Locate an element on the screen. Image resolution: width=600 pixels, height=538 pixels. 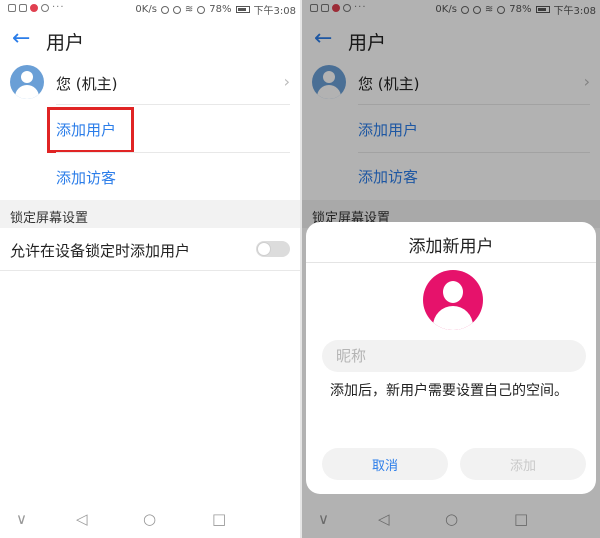
status-bar: ··· 0K/s ≋ 78% 下午3:08 is located at coordinates (150, 8).